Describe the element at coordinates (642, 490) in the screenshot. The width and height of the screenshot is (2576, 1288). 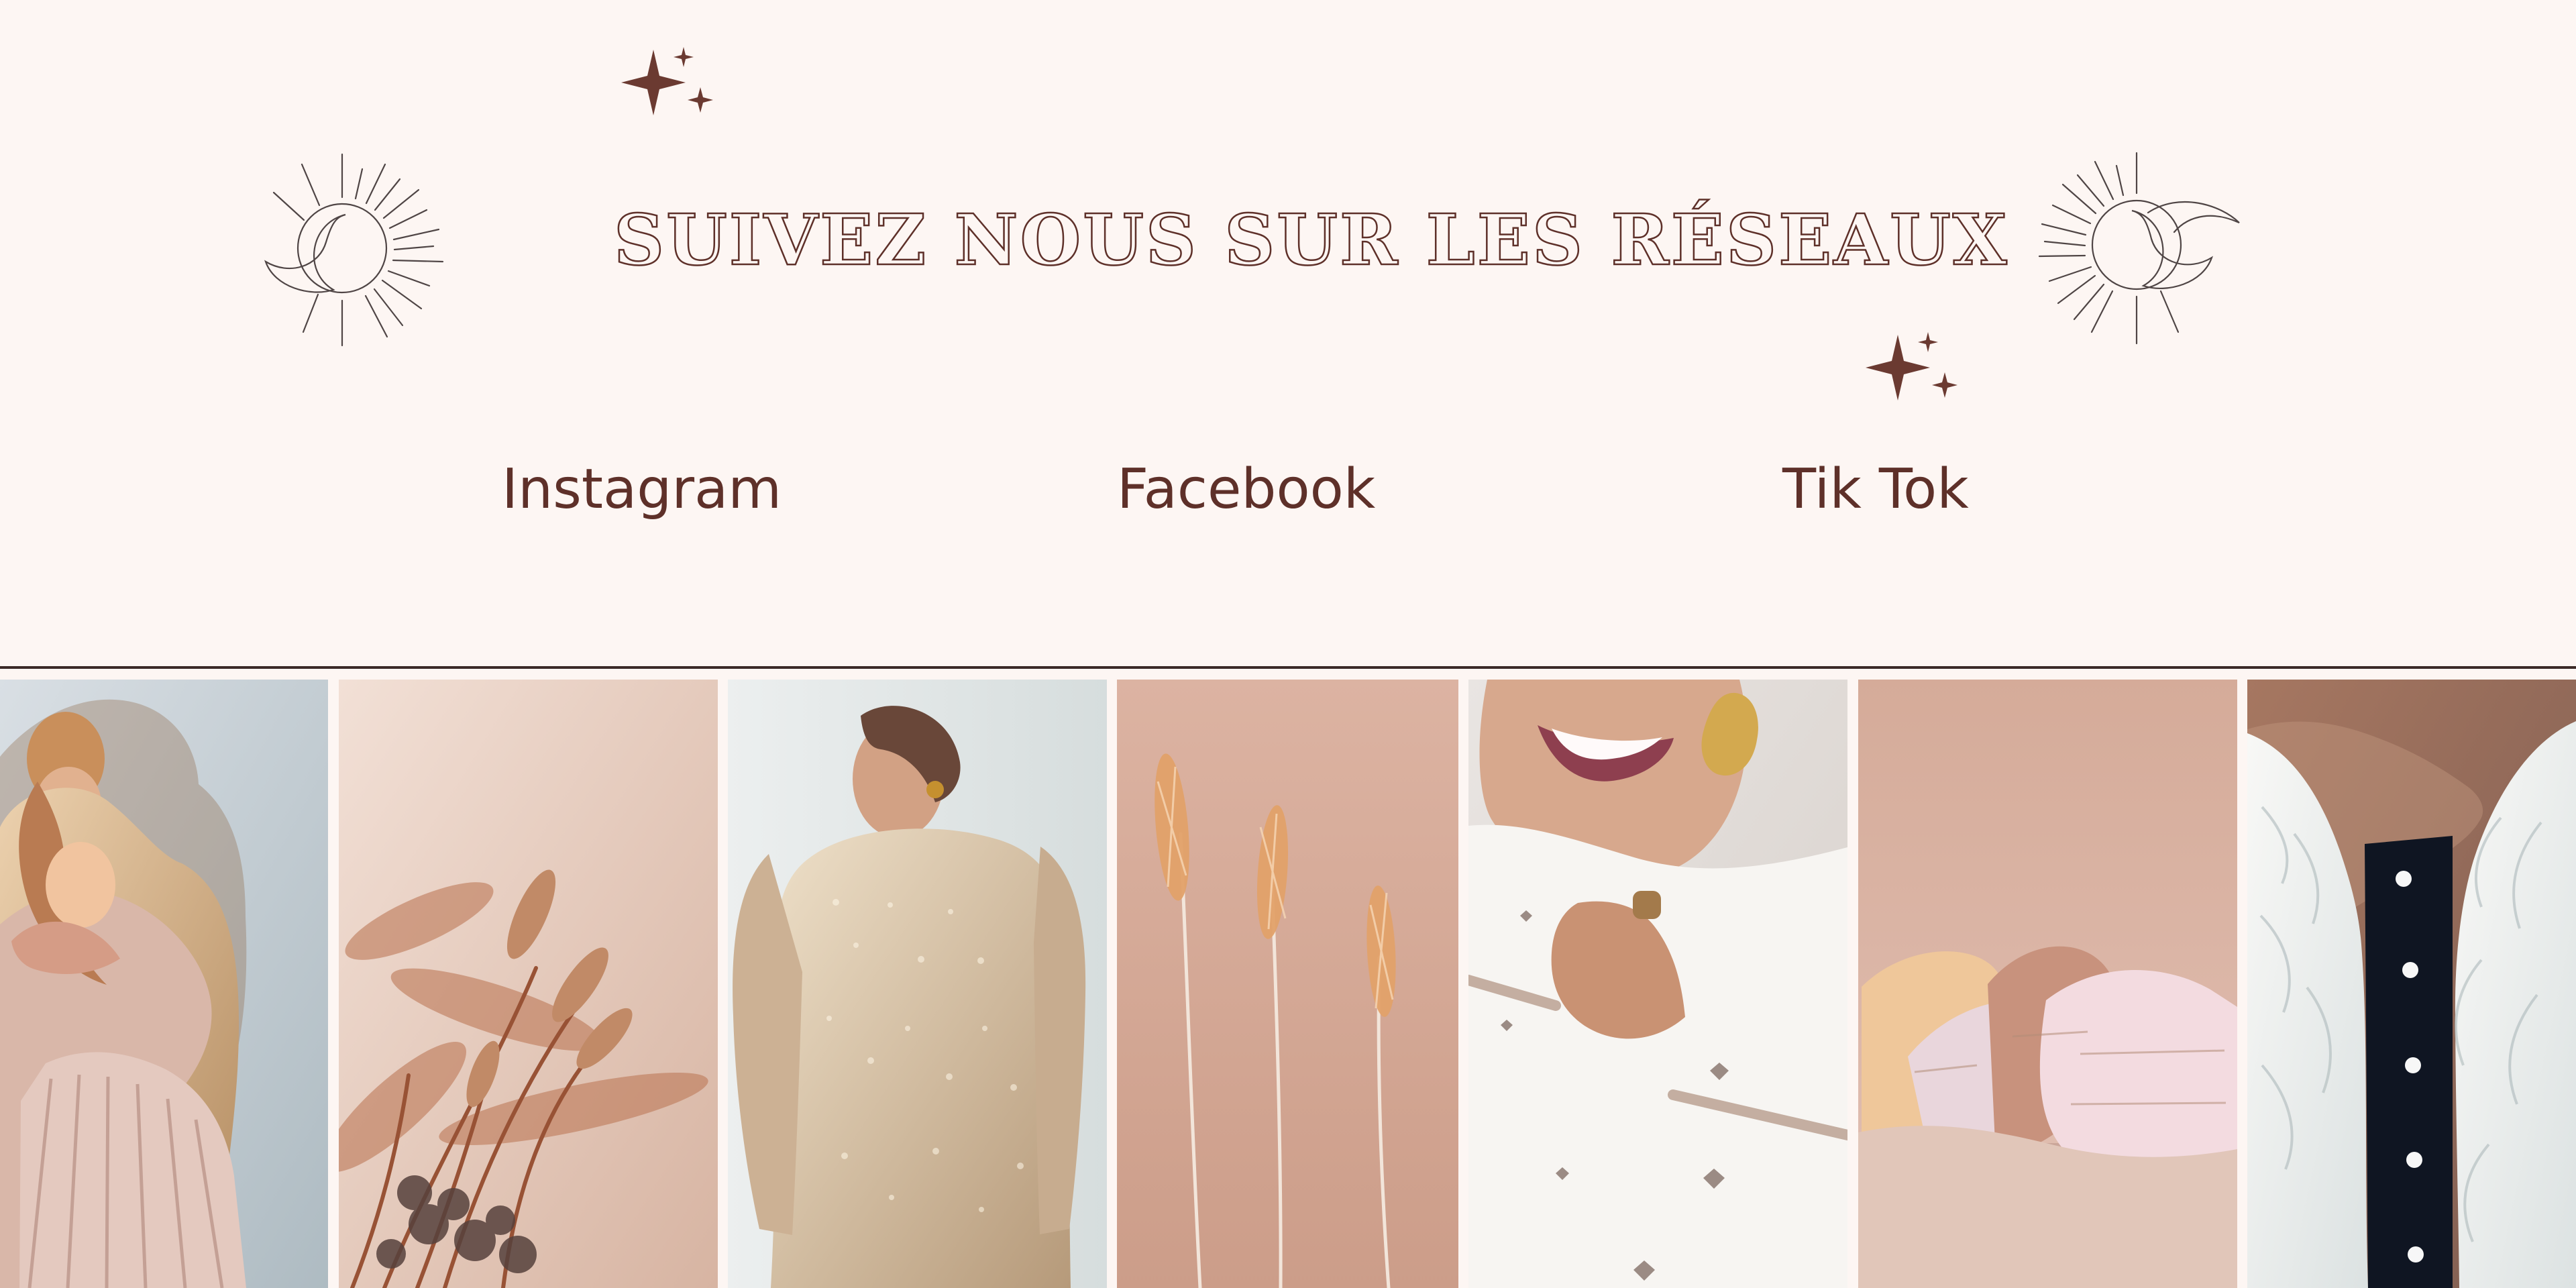
I see `instagram-link: Instagram` at that location.